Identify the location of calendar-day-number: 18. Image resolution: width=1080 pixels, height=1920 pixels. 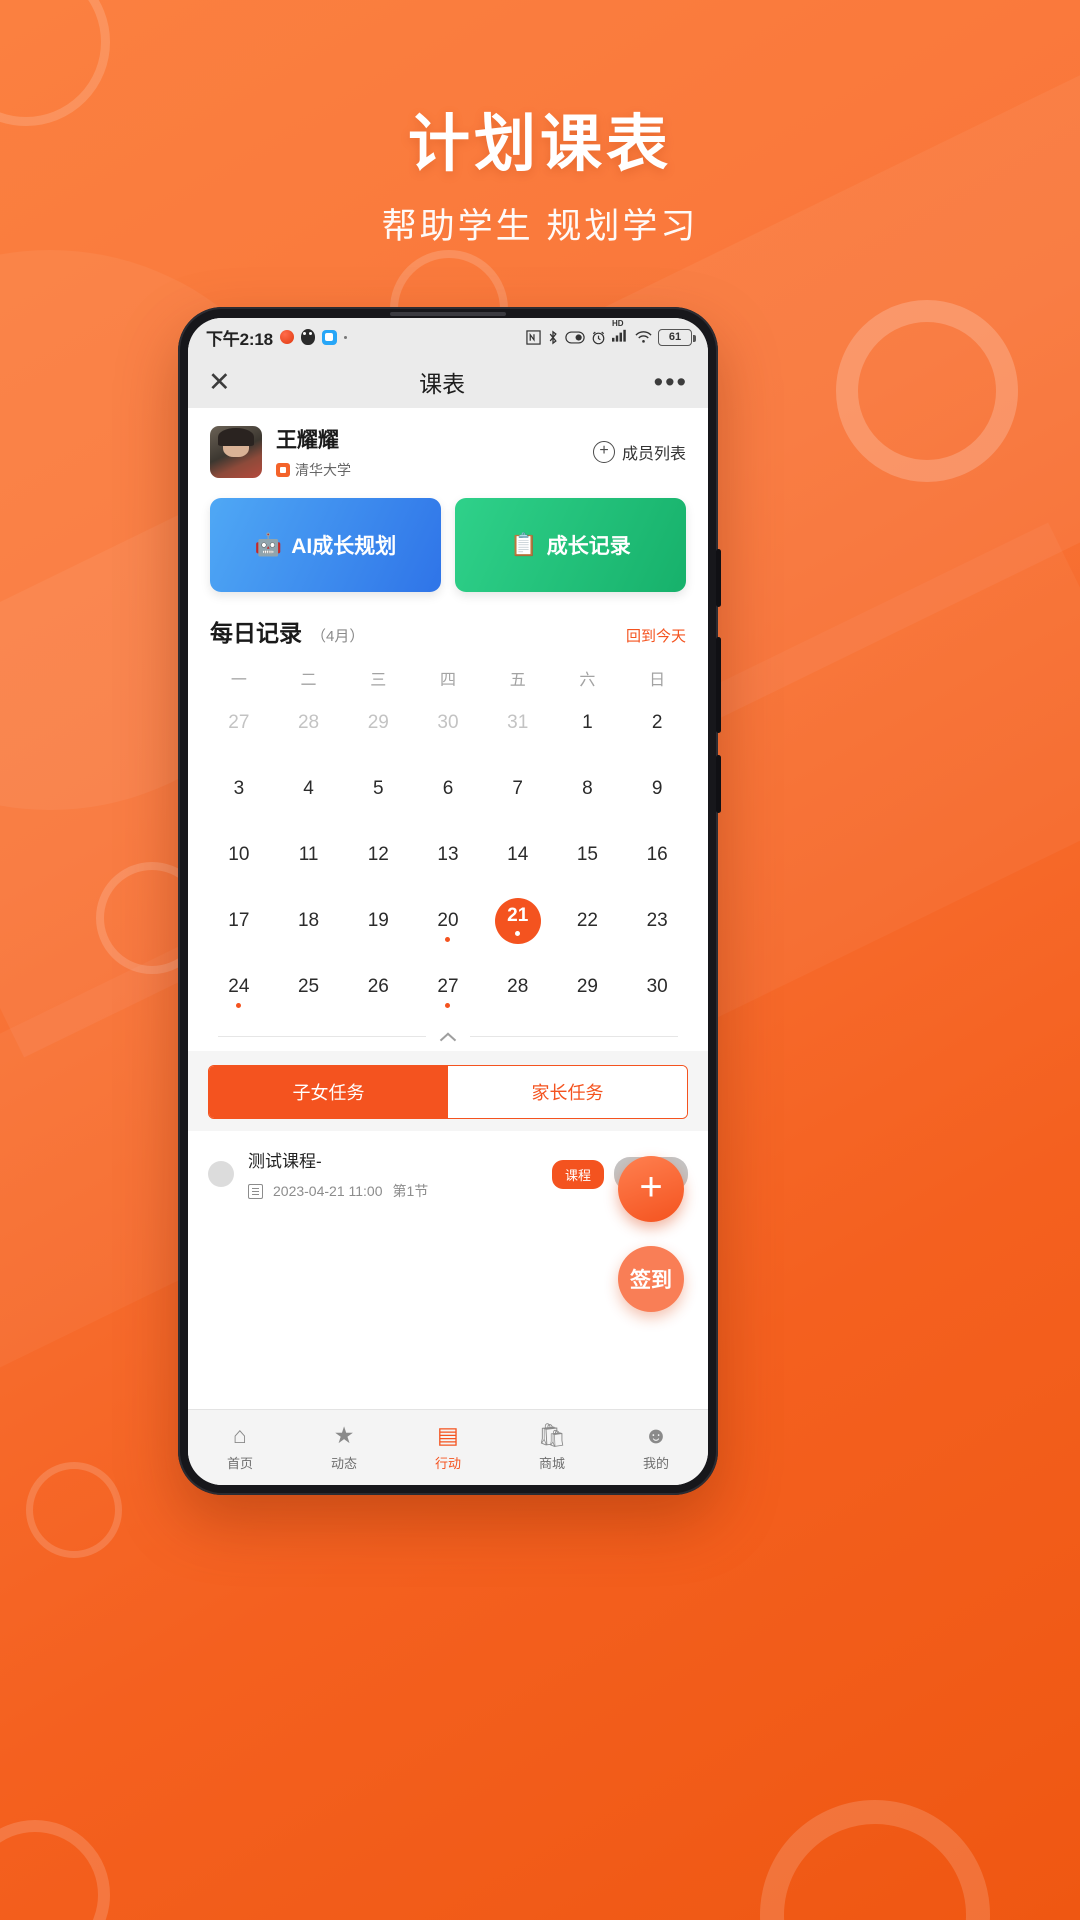
(308, 920).